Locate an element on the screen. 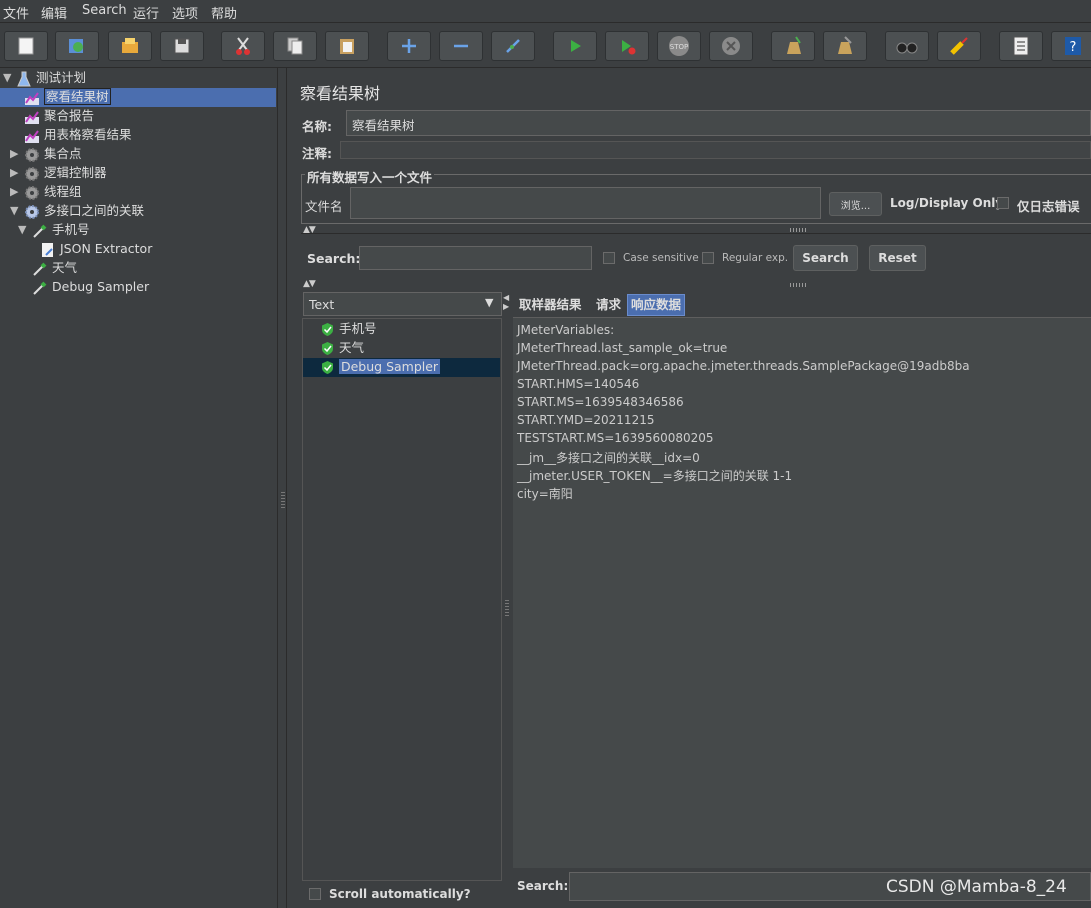 Image resolution: width=1091 pixels, height=908 pixels. templates-button is located at coordinates (77, 46).